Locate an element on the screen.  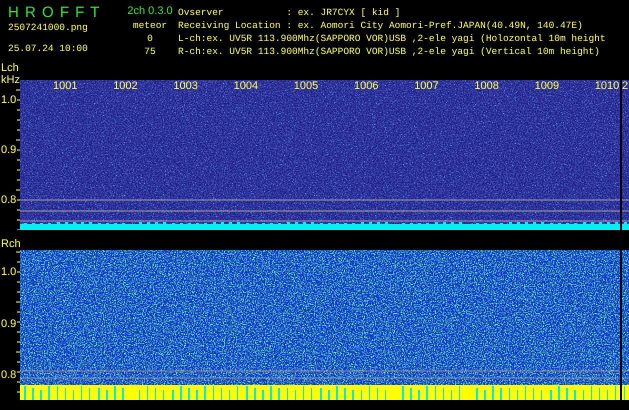
info-line: R-ch:ex. UV5R 113.900Mhz(SAPPORO VOR)USB ,2-ele yagi (Vertical 10m height) is located at coordinates (389, 51).